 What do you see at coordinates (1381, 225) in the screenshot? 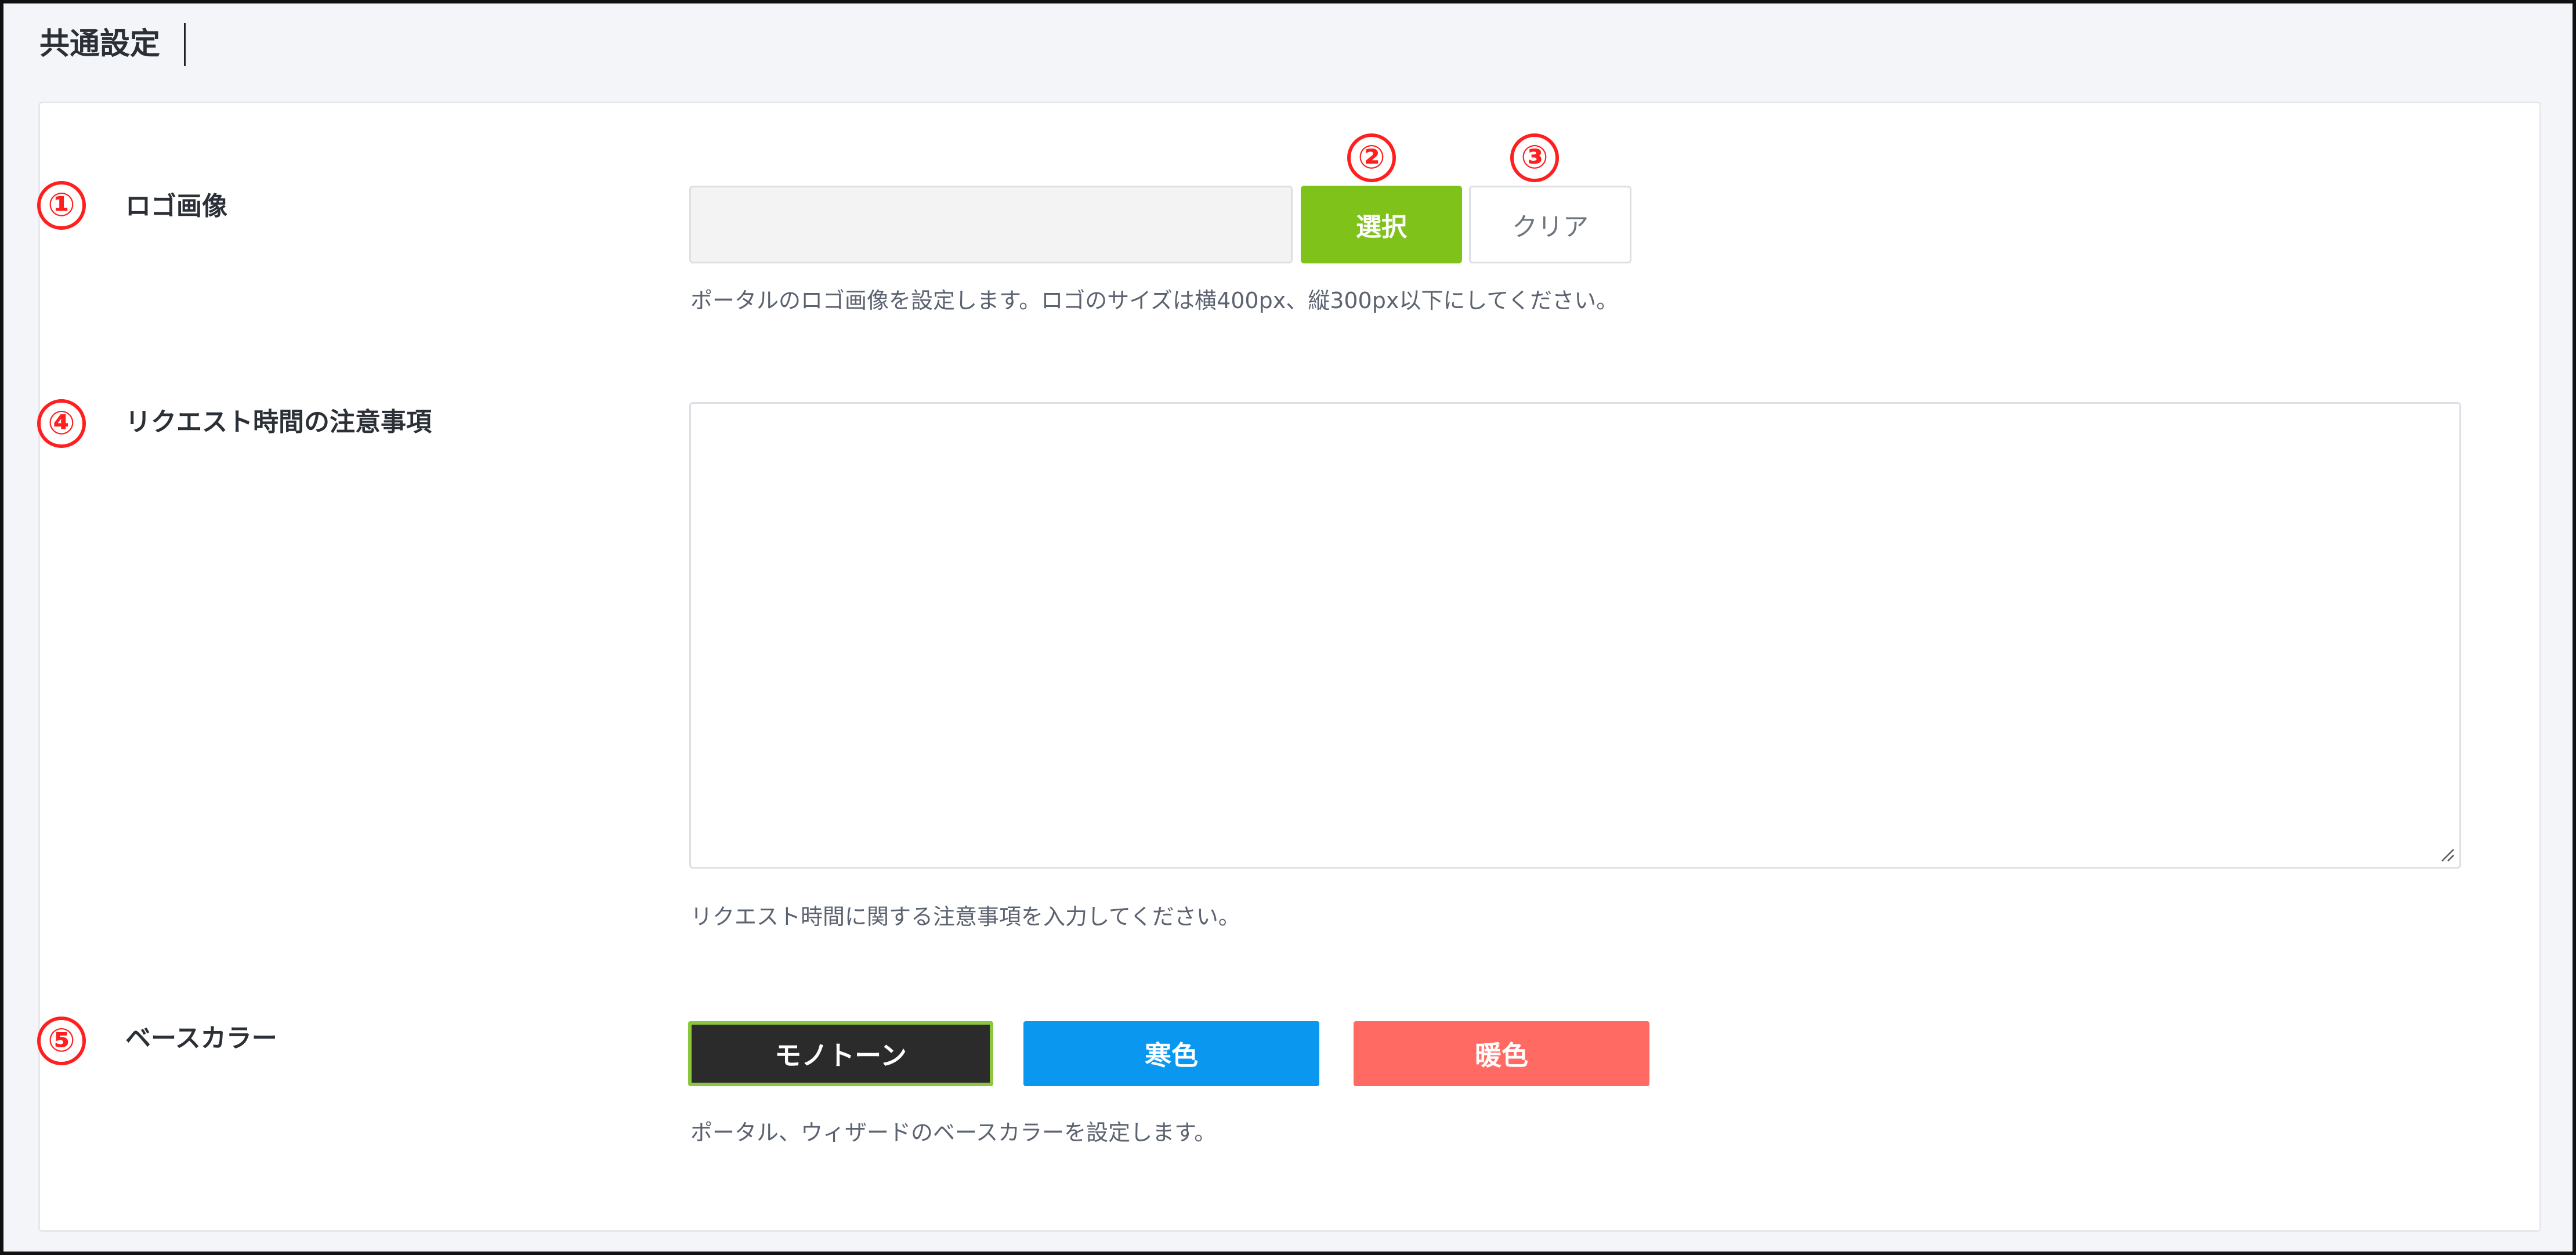
I see `select-button: 選択` at bounding box center [1381, 225].